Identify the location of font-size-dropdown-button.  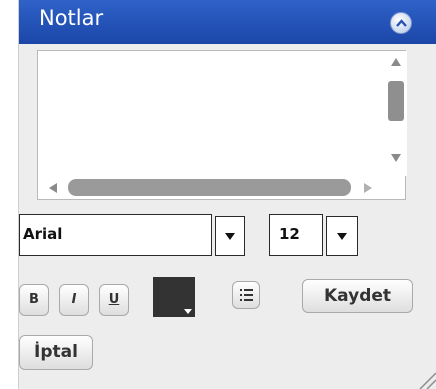
(342, 236).